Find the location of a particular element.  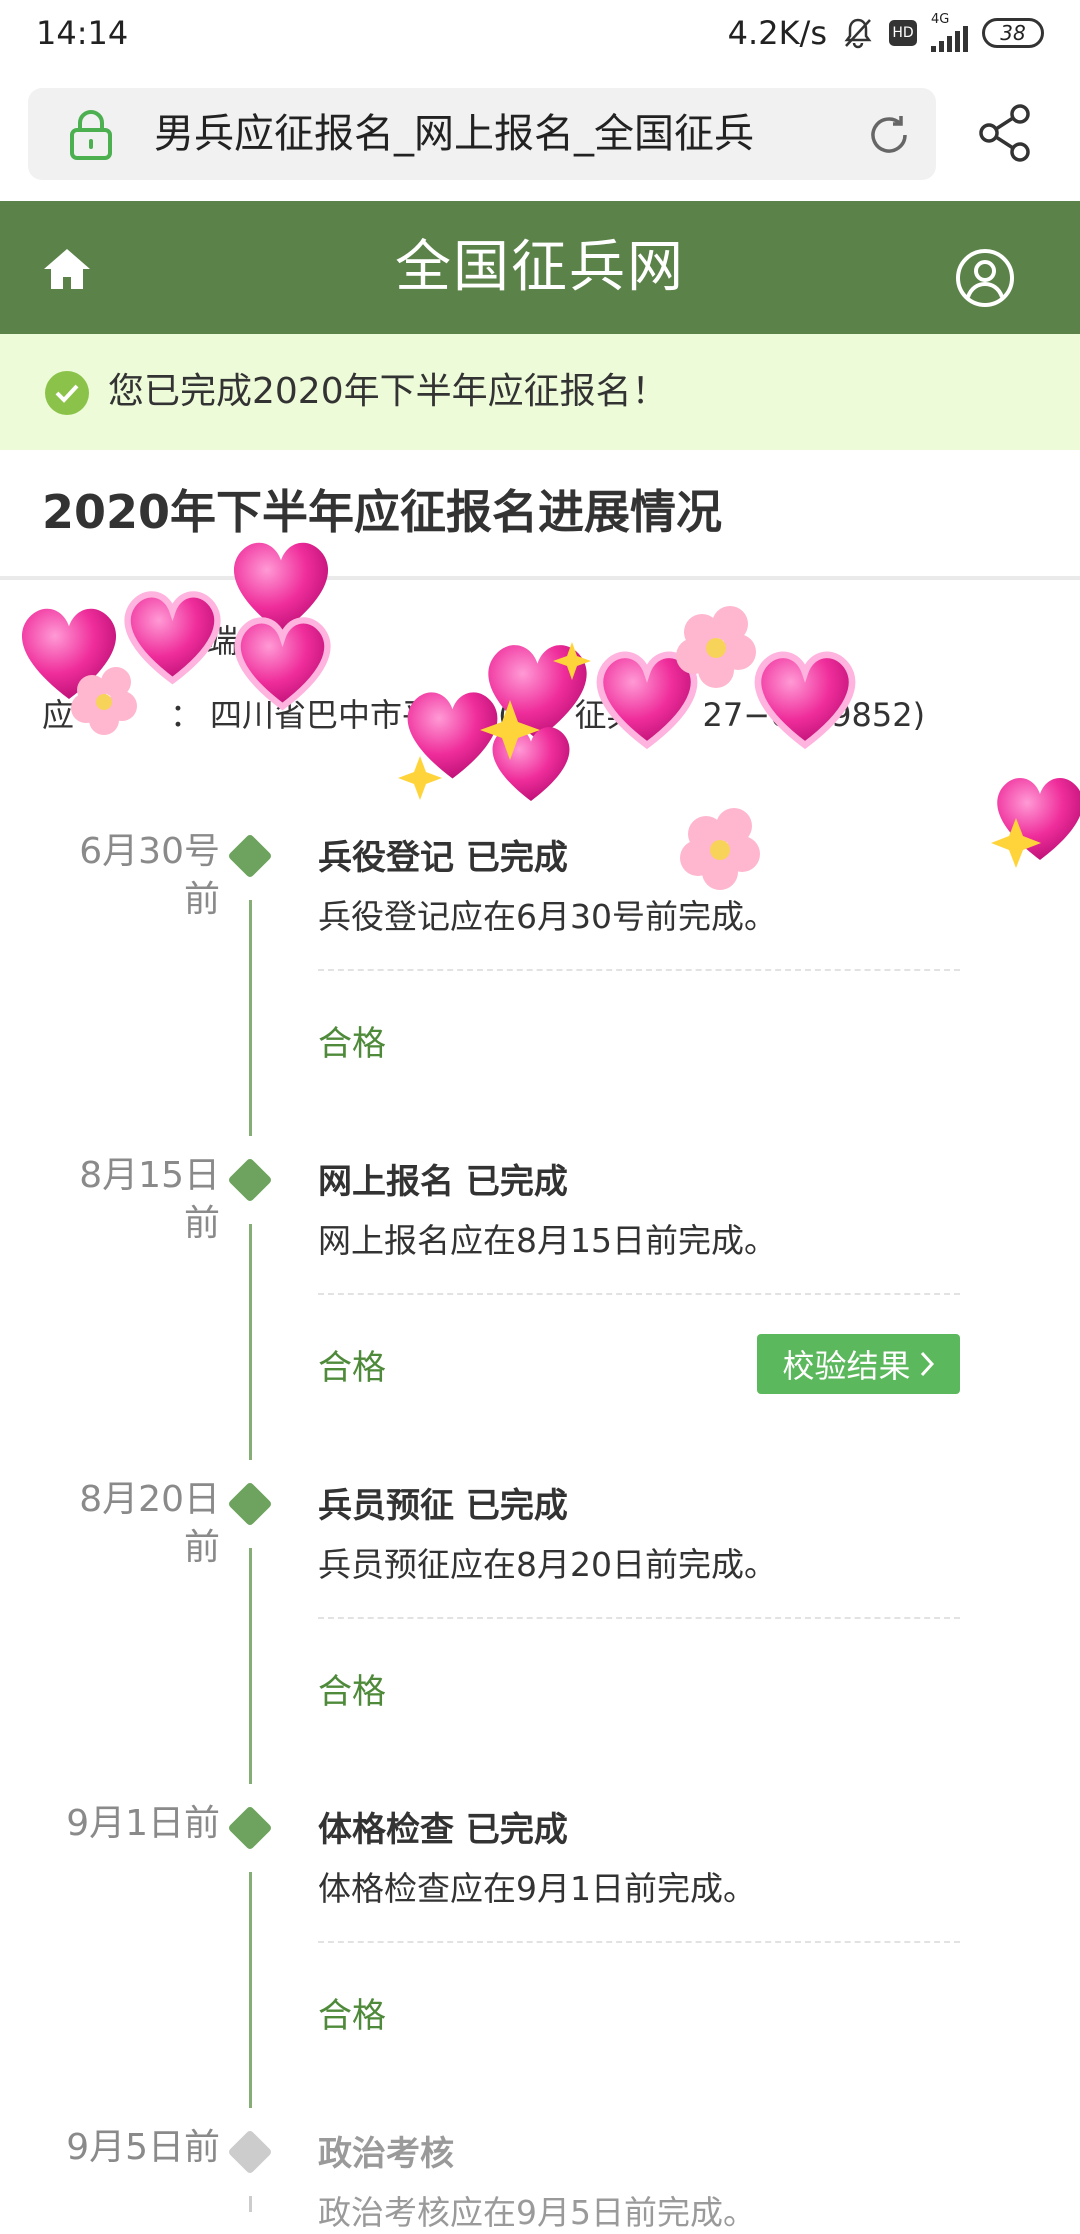

verify-result-button: 校验结果 is located at coordinates (858, 1364).